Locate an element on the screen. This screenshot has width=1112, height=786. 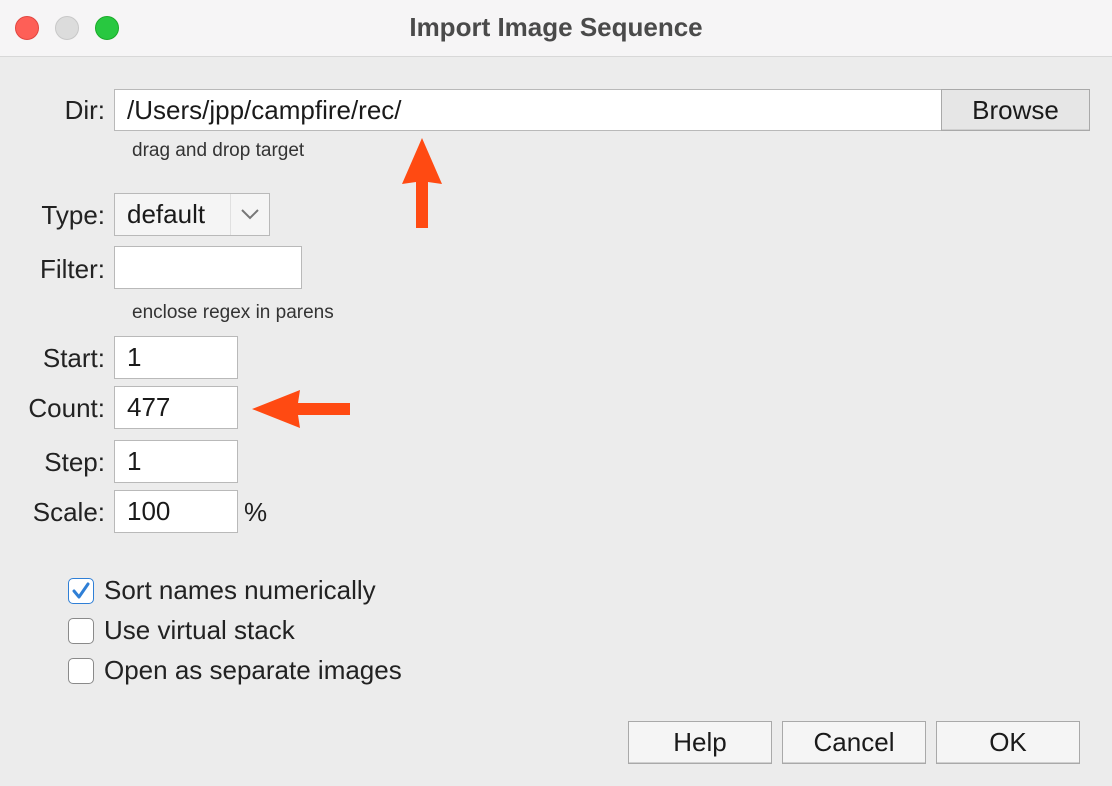
start-label: Start: is located at coordinates (73, 358).